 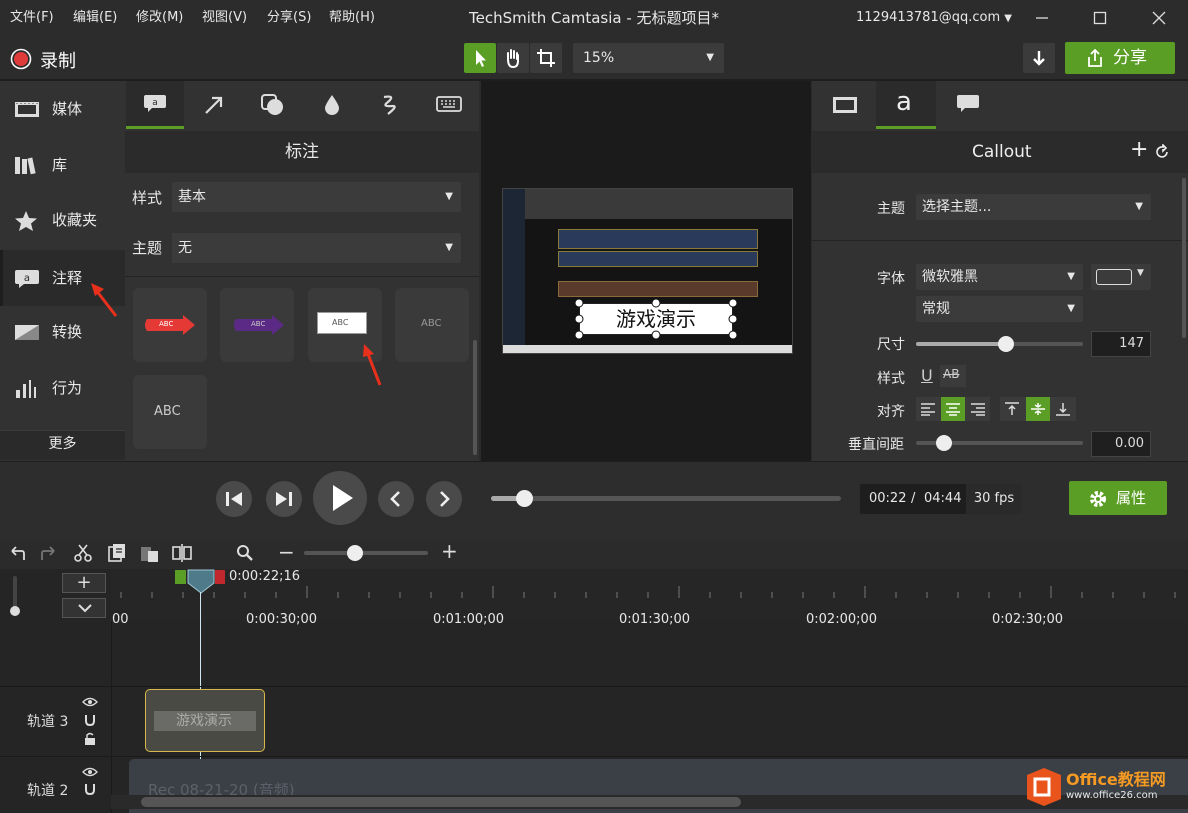 I want to click on arrow-icon, so click(x=214, y=105).